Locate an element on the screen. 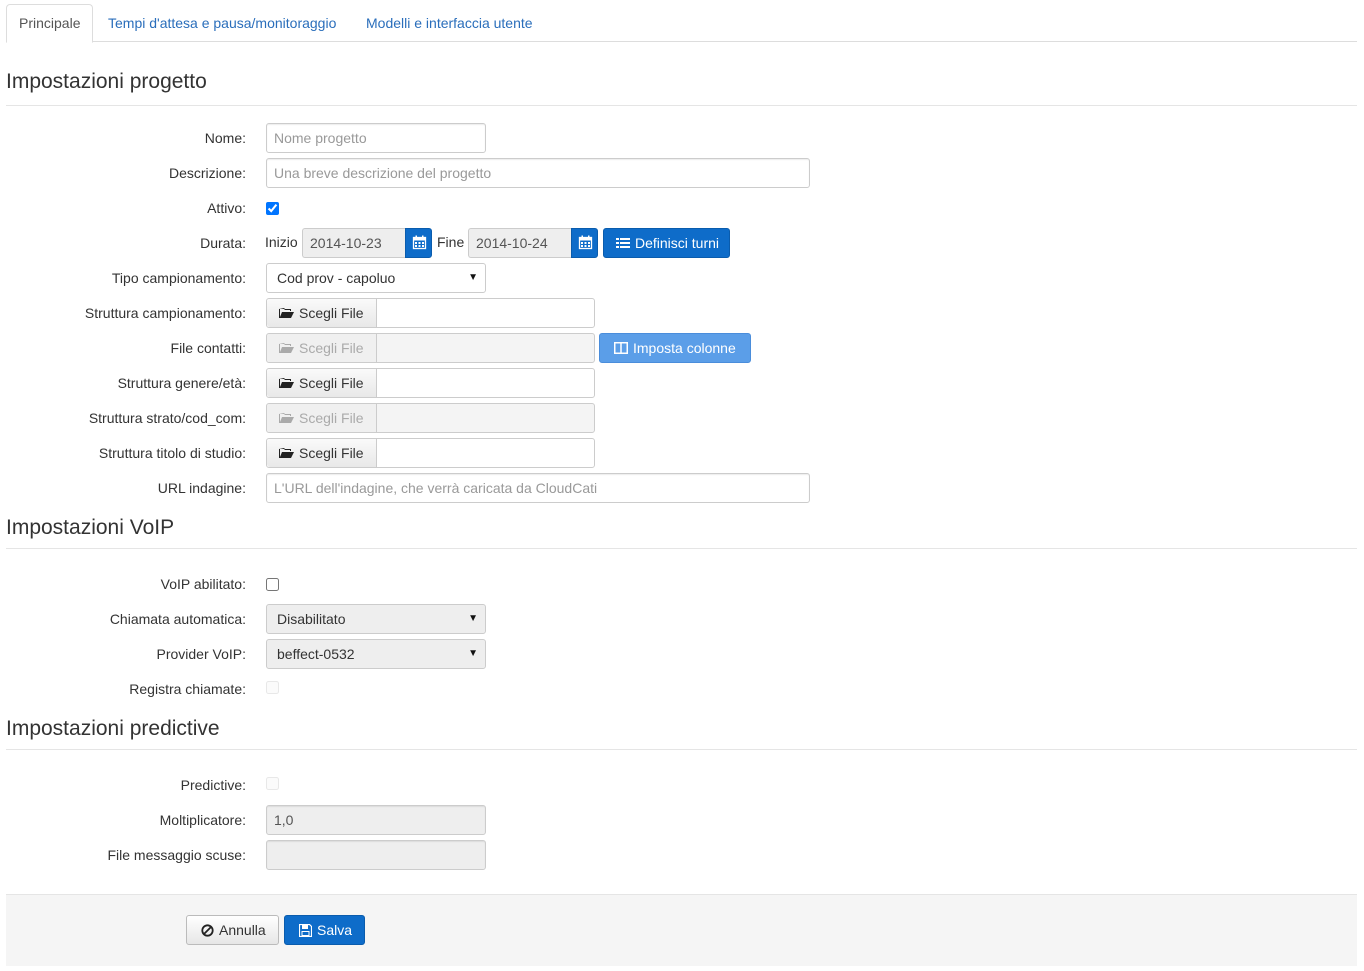 The width and height of the screenshot is (1364, 971). floppy-disk-icon is located at coordinates (305, 930).